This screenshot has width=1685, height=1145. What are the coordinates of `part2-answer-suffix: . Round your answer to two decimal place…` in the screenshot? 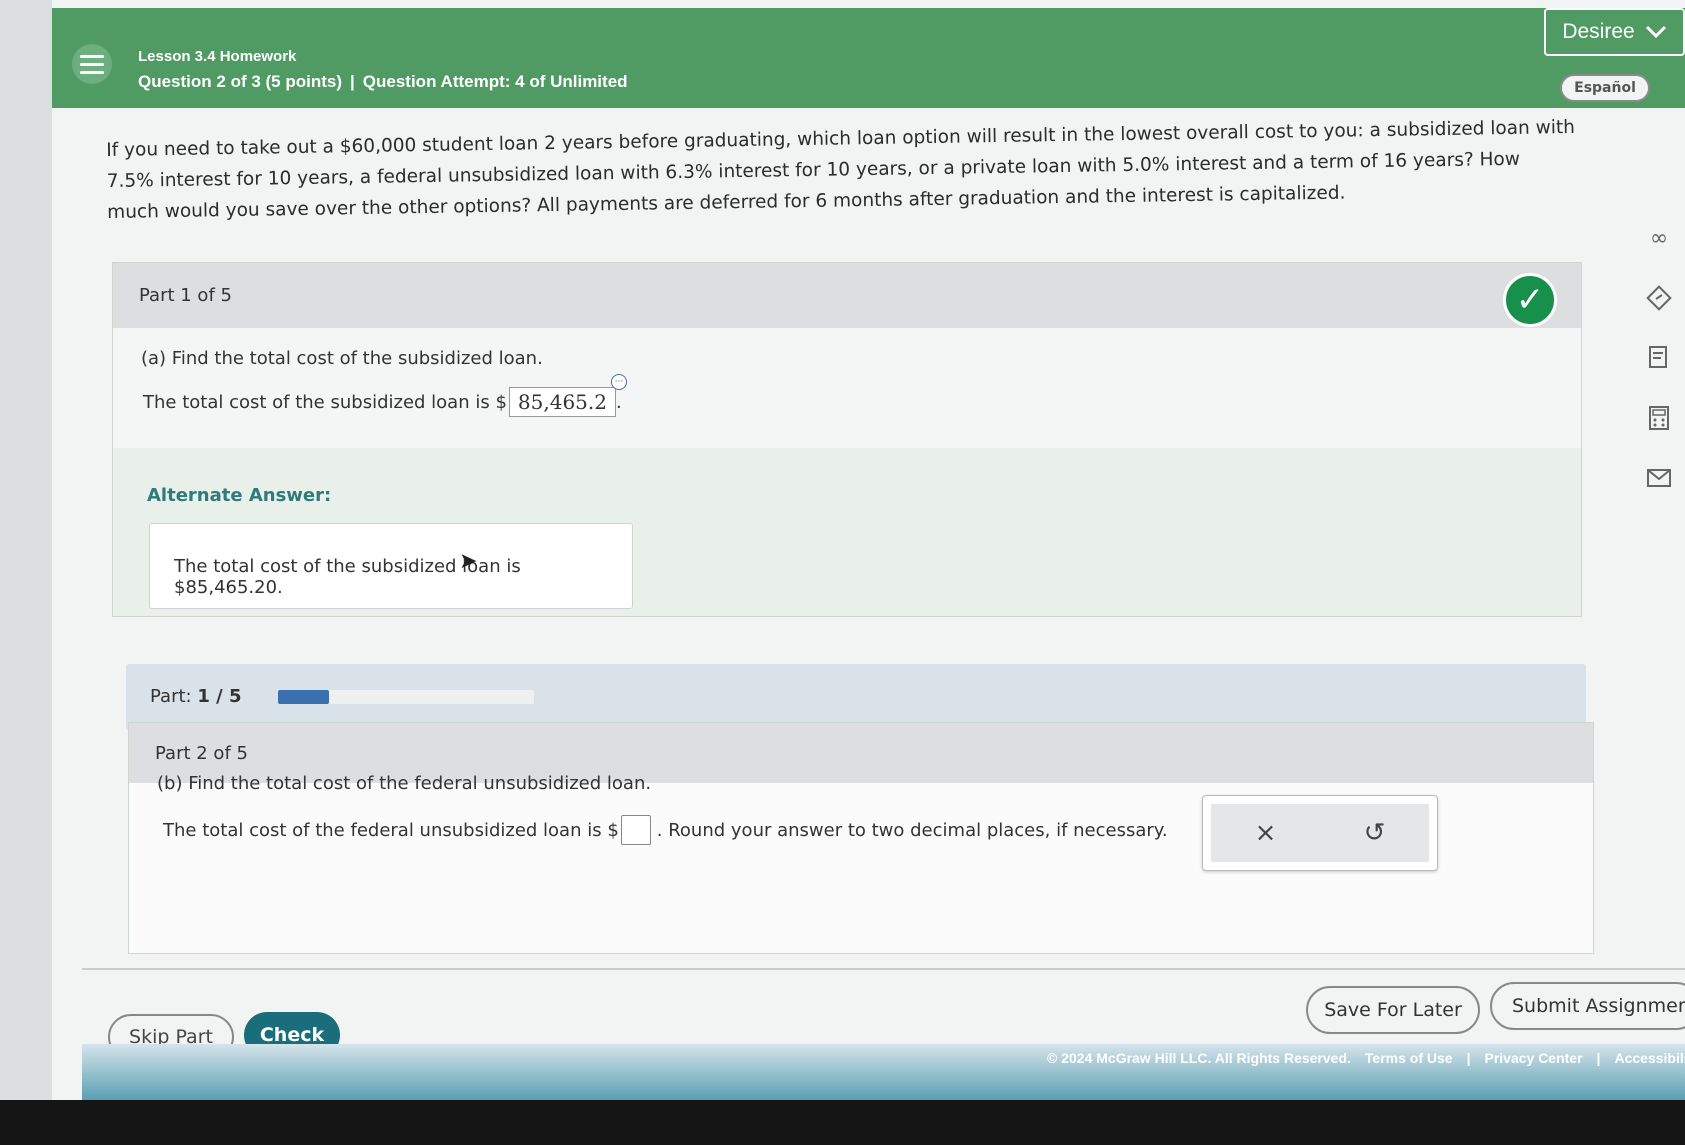 It's located at (912, 830).